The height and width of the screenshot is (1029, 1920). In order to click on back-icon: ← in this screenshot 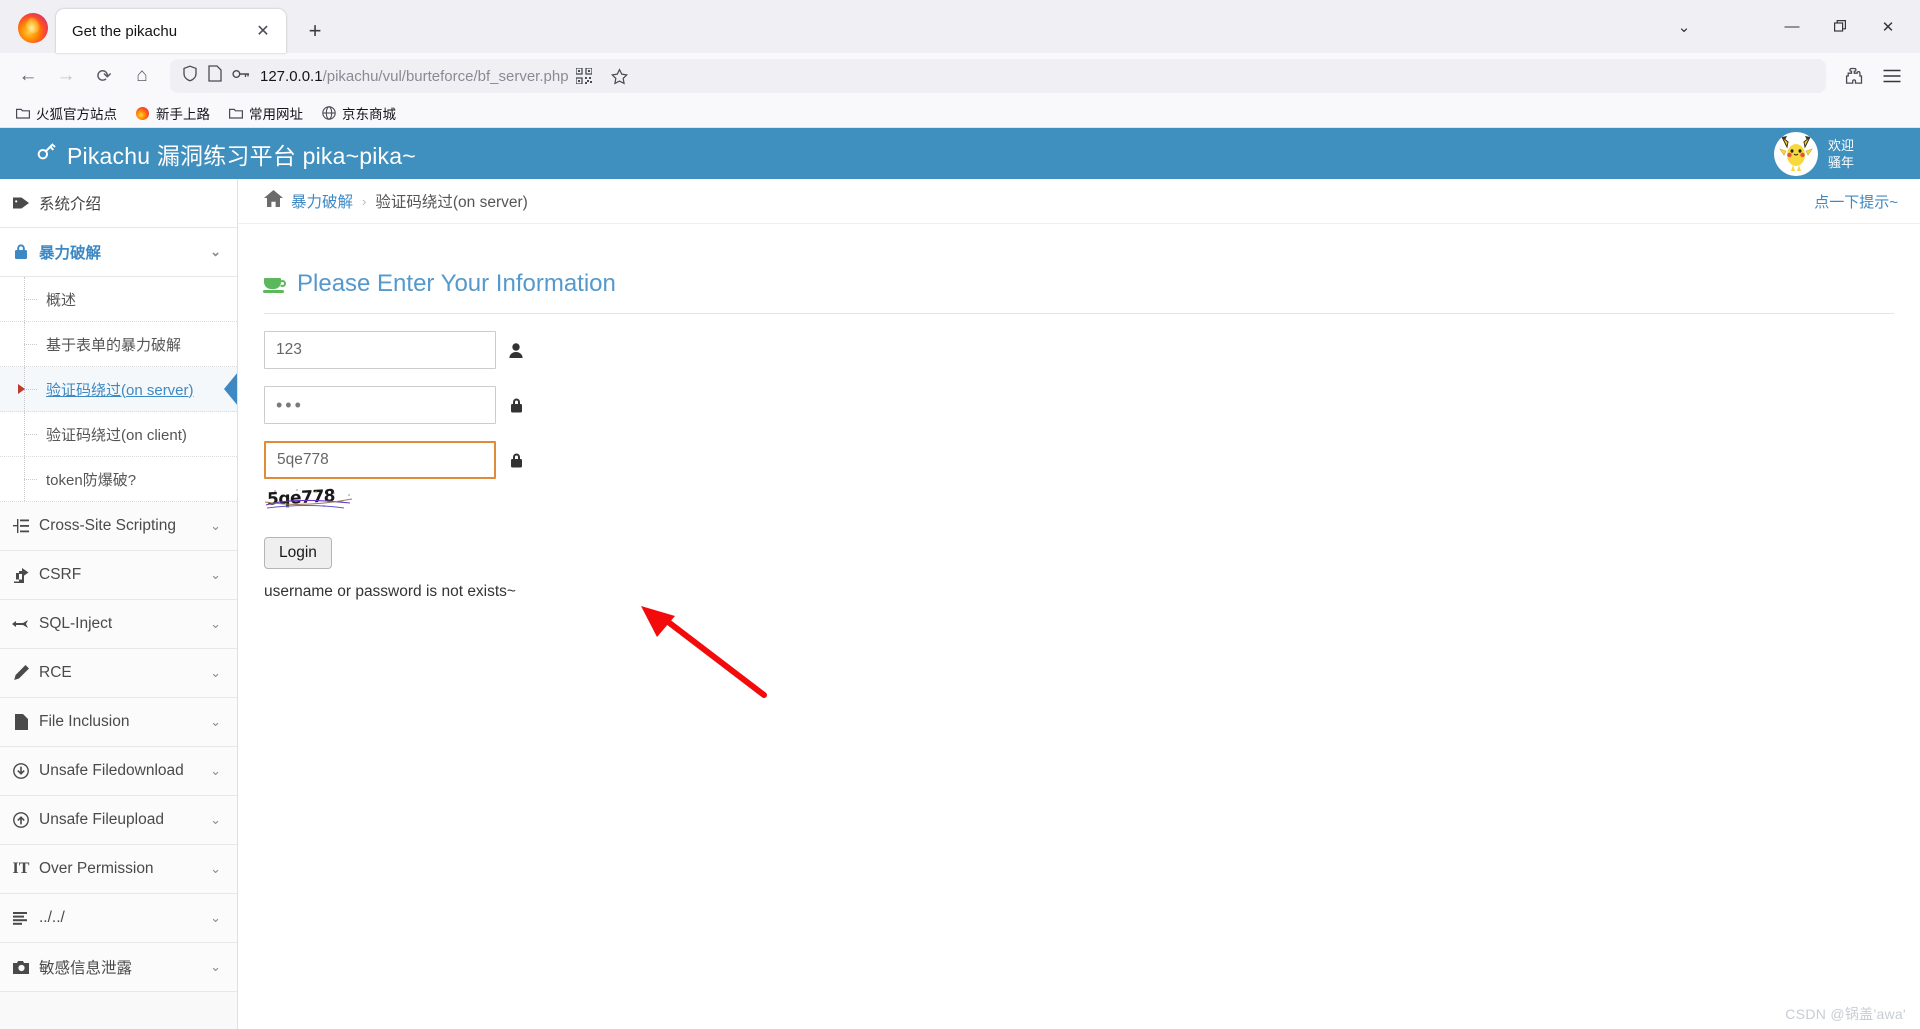, I will do `click(28, 76)`.